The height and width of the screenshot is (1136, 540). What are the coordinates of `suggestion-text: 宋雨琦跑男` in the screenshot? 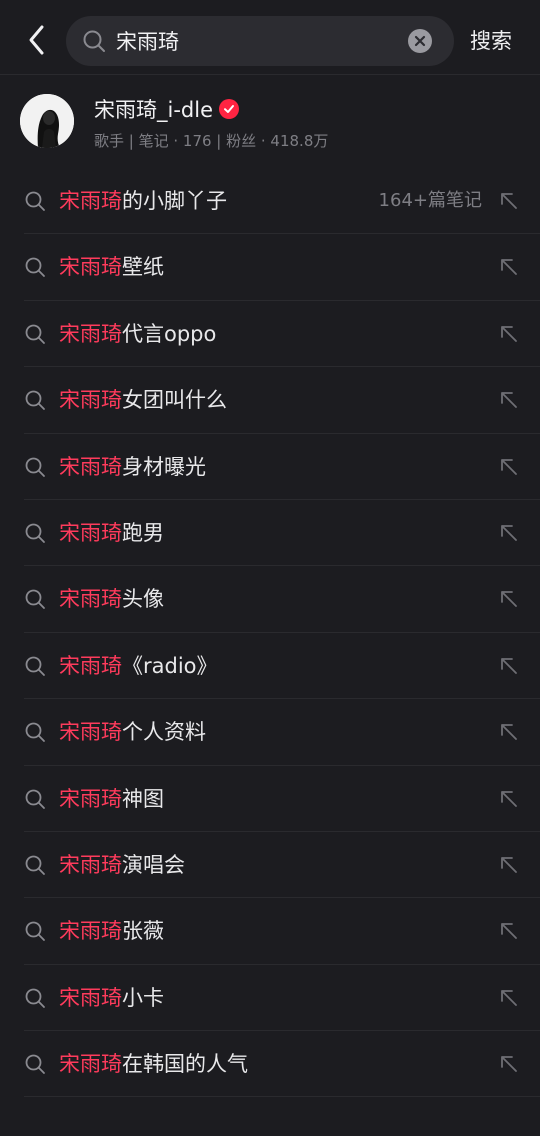 It's located at (111, 533).